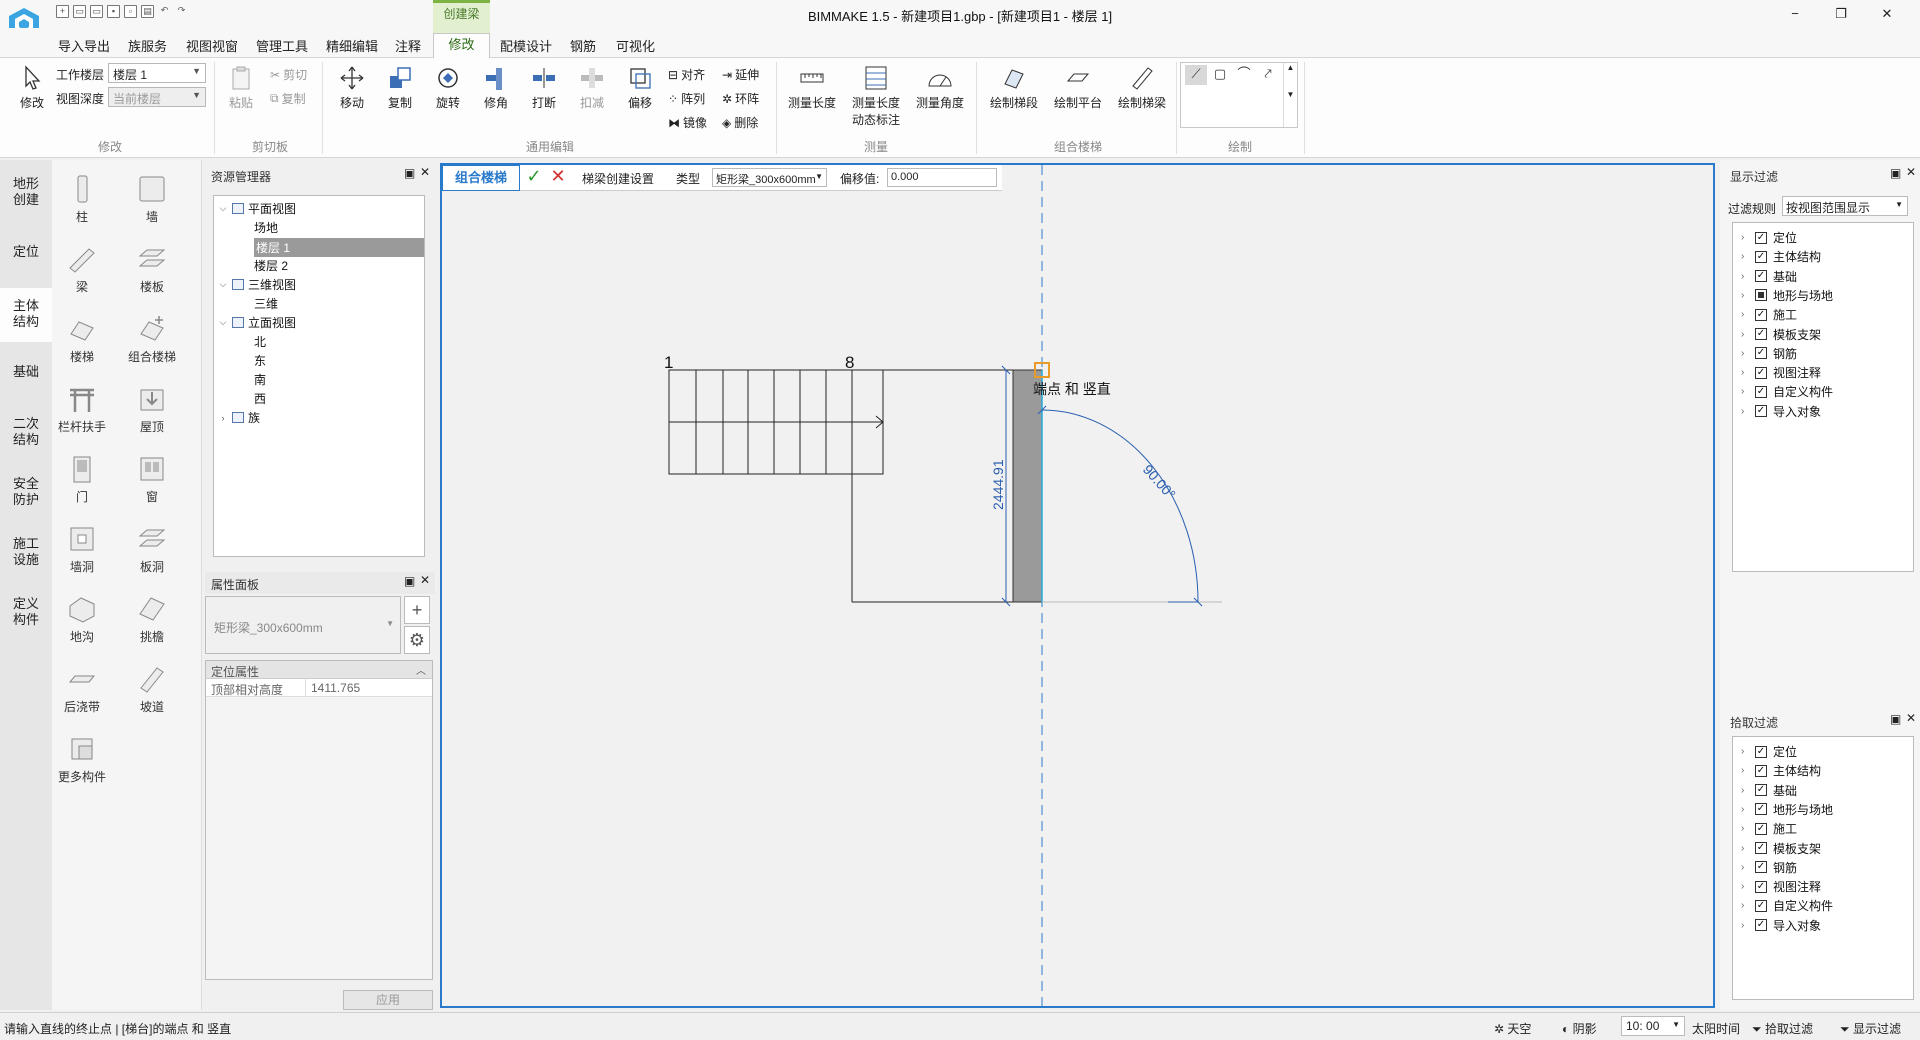  What do you see at coordinates (260, 398) in the screenshot?
I see `tree-node: 西` at bounding box center [260, 398].